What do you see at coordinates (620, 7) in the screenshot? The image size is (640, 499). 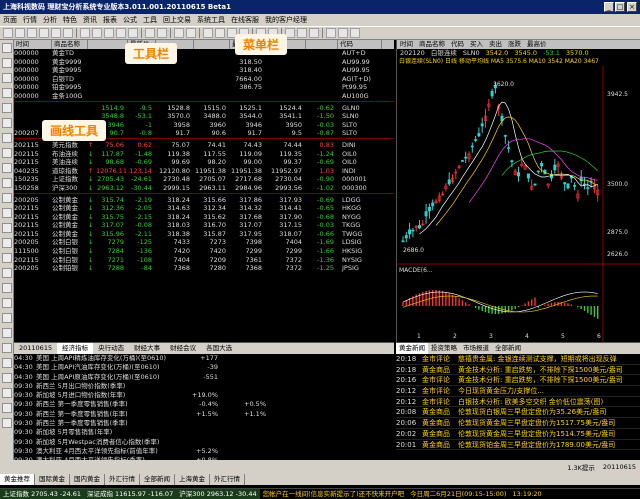 I see `maximize-button: □` at bounding box center [620, 7].